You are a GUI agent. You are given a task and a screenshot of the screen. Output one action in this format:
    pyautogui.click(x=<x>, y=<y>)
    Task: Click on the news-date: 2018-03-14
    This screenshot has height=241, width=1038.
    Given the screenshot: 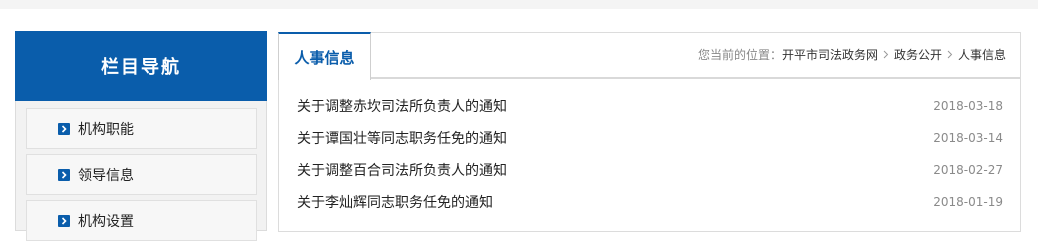 What is the action you would take?
    pyautogui.click(x=968, y=138)
    